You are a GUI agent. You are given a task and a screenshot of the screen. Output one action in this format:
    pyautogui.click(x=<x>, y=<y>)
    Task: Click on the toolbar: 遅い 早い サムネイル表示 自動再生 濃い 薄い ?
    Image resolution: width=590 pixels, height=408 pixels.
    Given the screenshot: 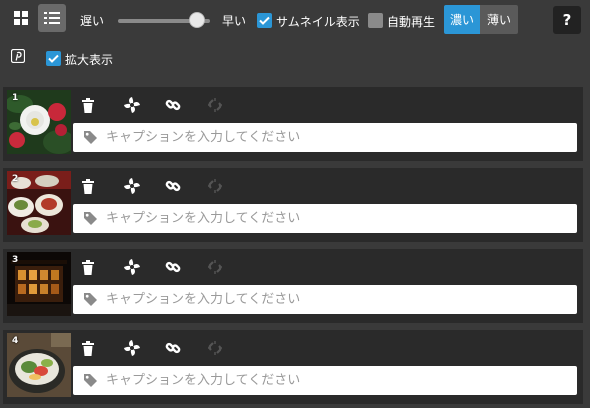 What is the action you would take?
    pyautogui.click(x=295, y=20)
    